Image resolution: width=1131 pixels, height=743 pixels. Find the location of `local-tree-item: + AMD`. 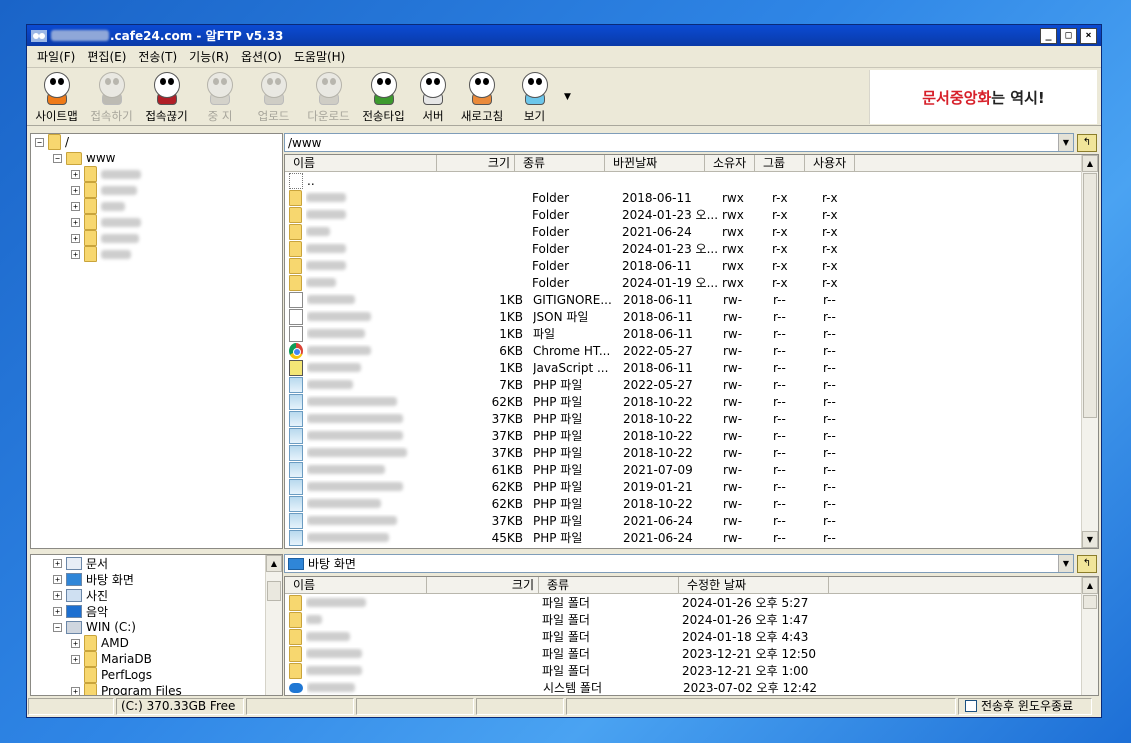

local-tree-item: + AMD is located at coordinates (156, 643).